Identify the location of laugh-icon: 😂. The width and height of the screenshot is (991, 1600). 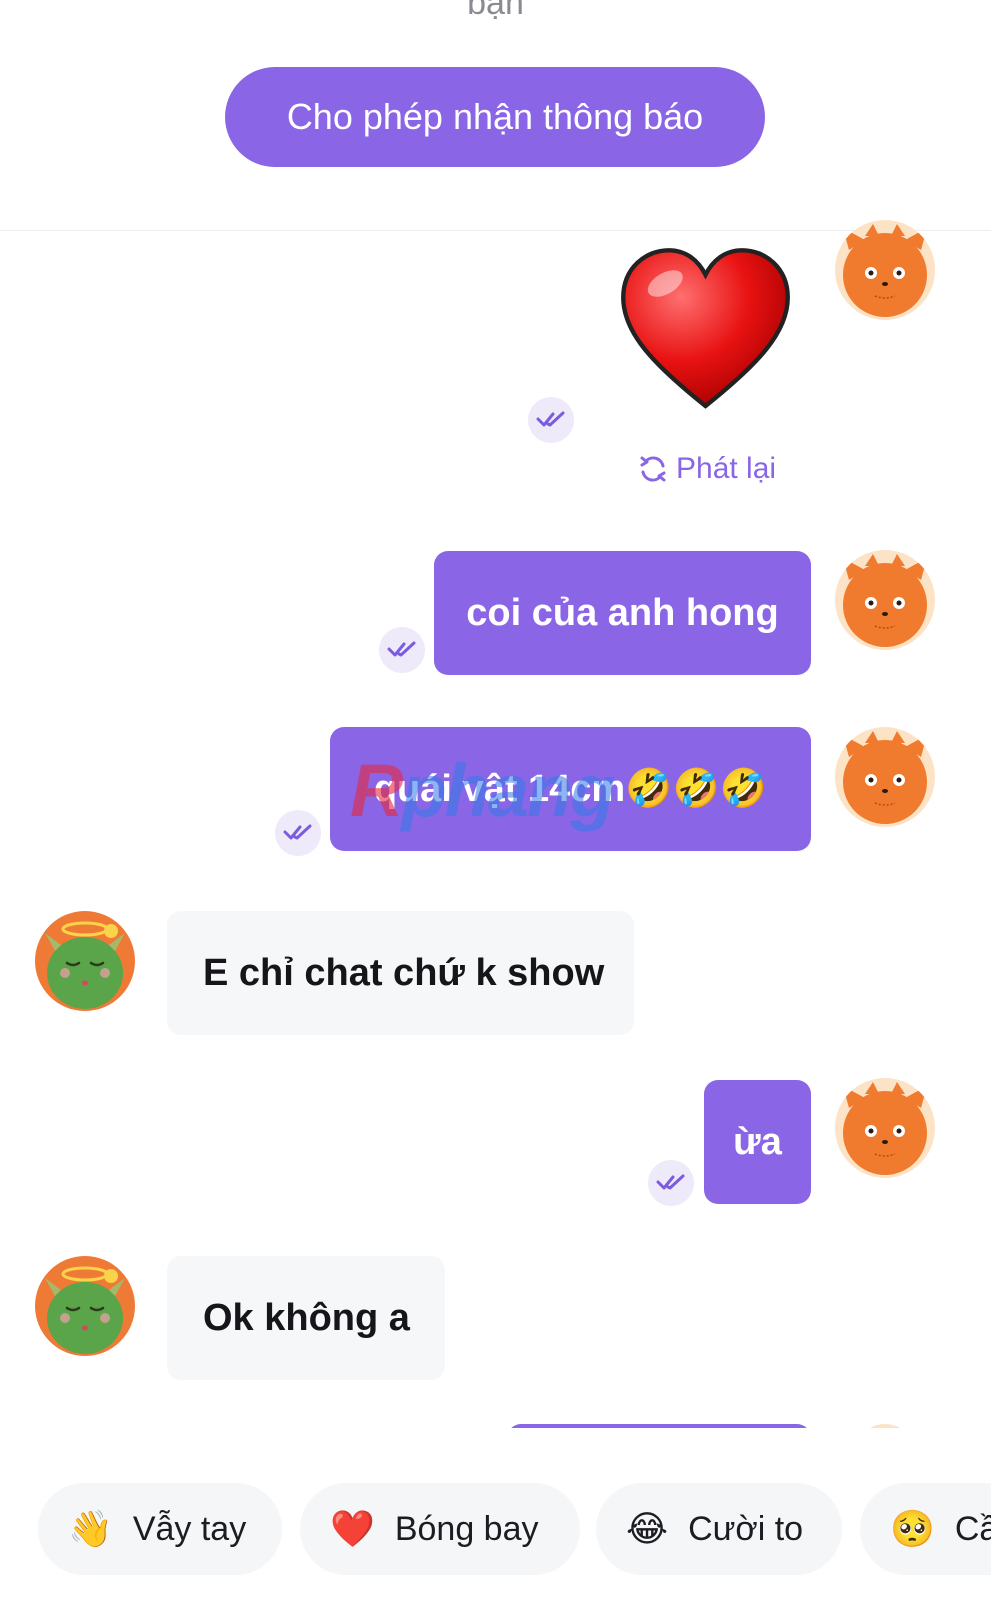
(647, 1528).